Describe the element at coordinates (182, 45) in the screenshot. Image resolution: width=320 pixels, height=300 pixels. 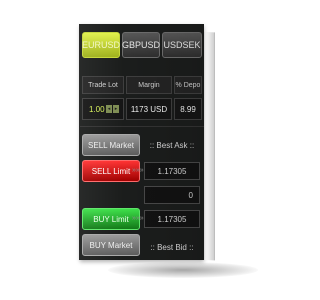
I see `tab-usdsek: USDSEK` at that location.